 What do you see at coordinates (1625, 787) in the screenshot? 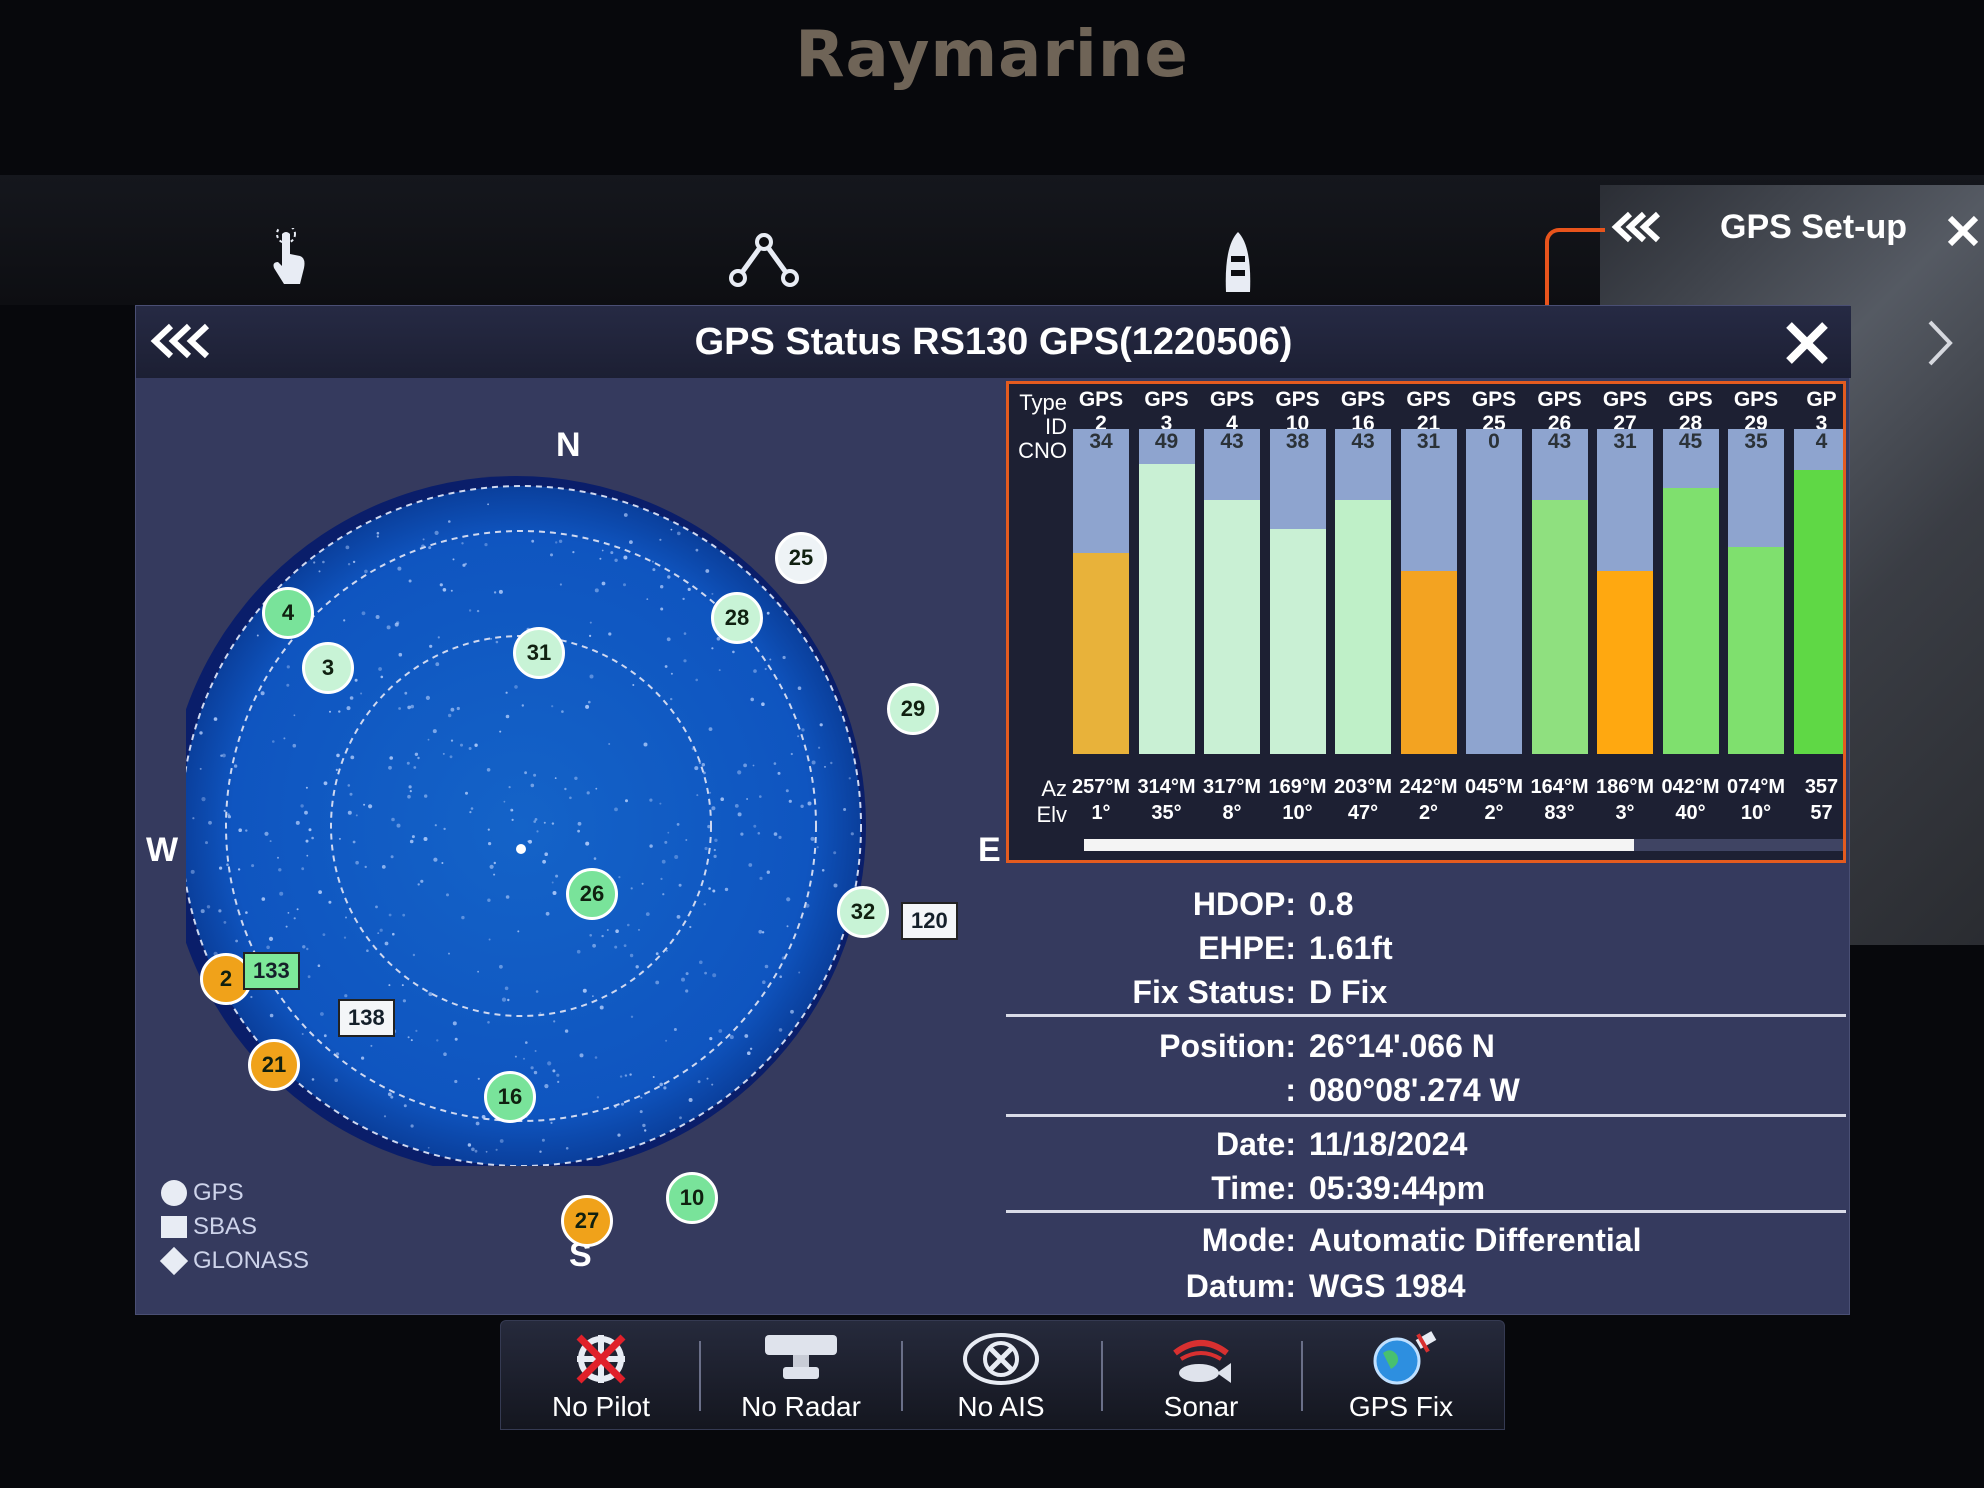
I see `azimuth-value: 186°M` at bounding box center [1625, 787].